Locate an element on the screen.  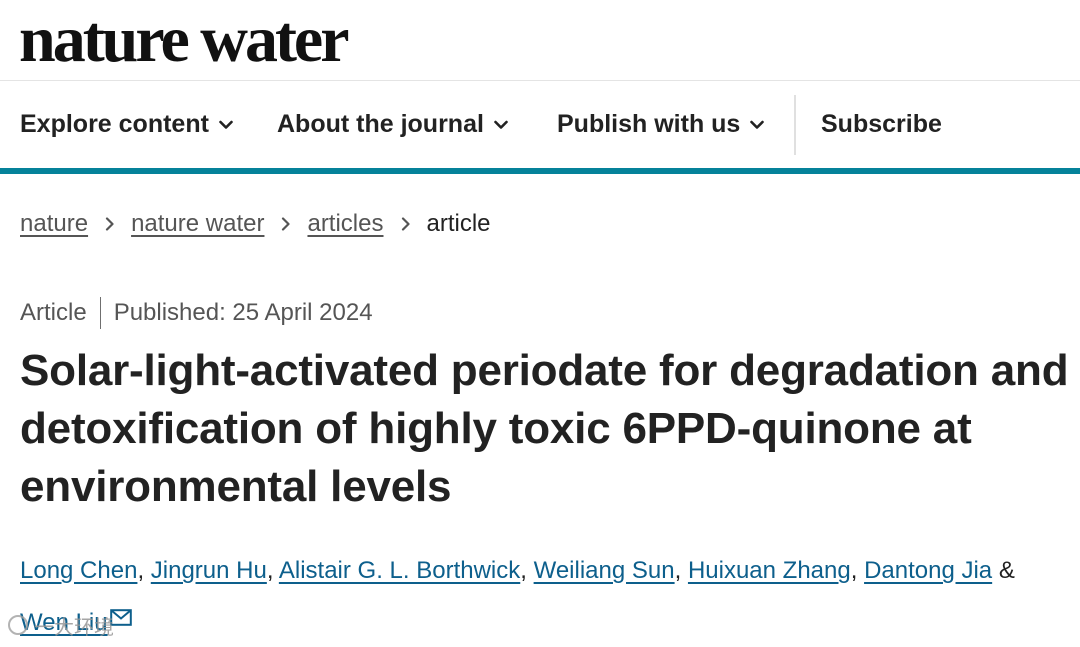
author-link: Jingrun Hu is located at coordinates (209, 570).